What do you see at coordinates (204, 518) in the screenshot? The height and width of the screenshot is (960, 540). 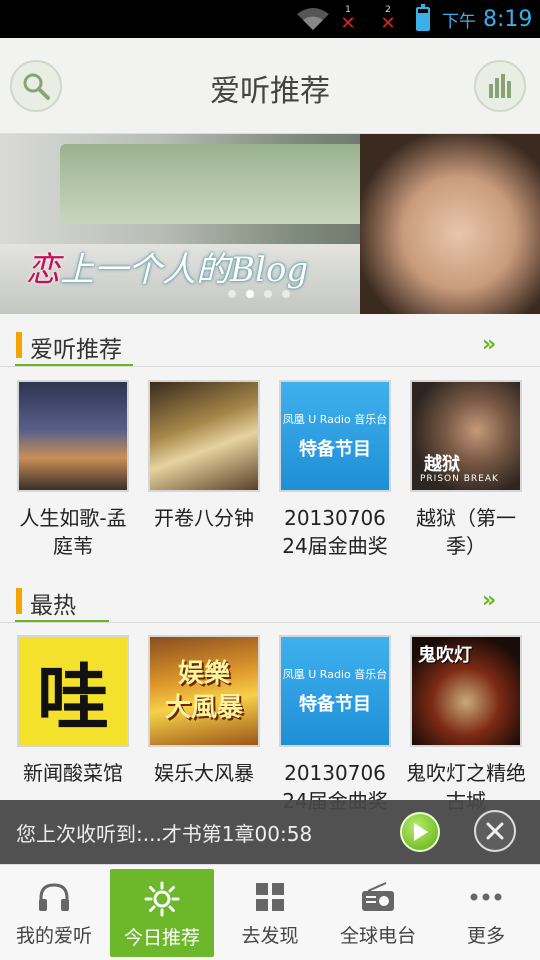 I see `item-title: 开卷八分钟` at bounding box center [204, 518].